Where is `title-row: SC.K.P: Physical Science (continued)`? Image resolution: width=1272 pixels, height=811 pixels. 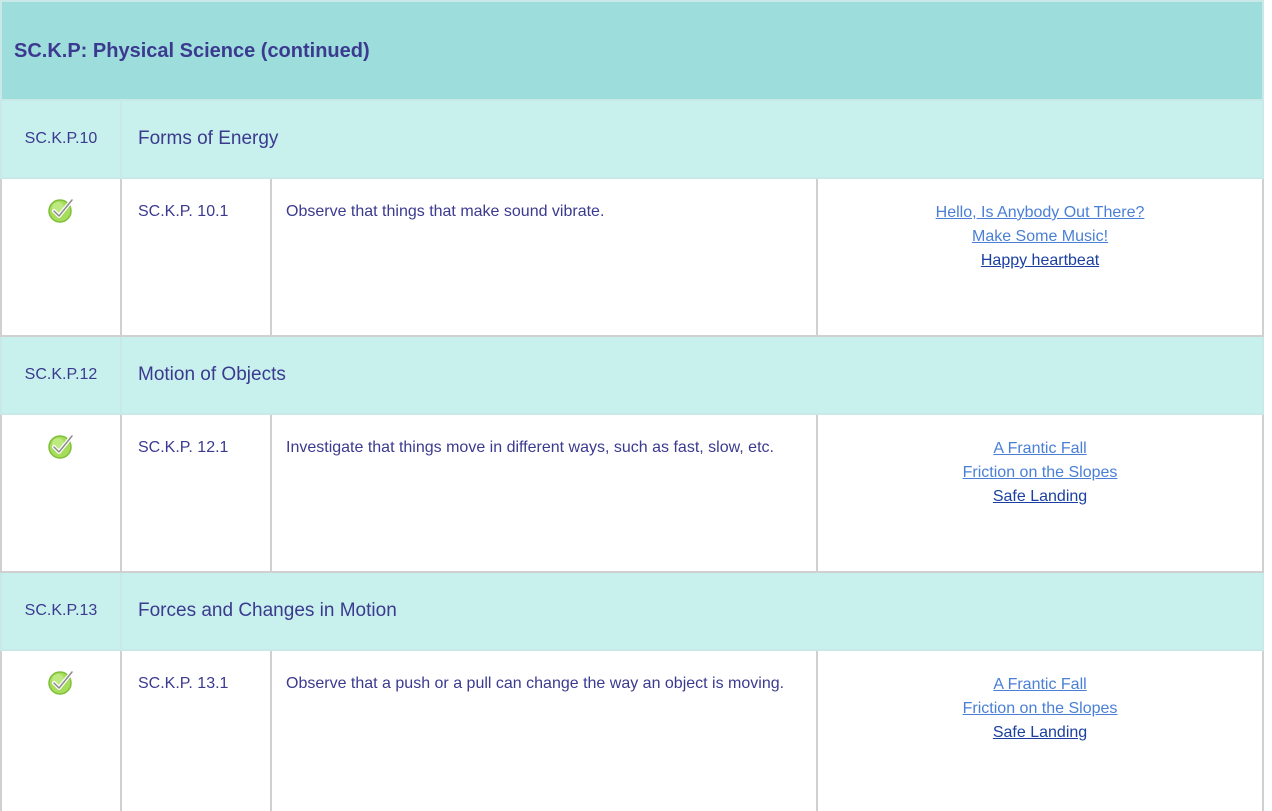 title-row: SC.K.P: Physical Science (continued) is located at coordinates (632, 50).